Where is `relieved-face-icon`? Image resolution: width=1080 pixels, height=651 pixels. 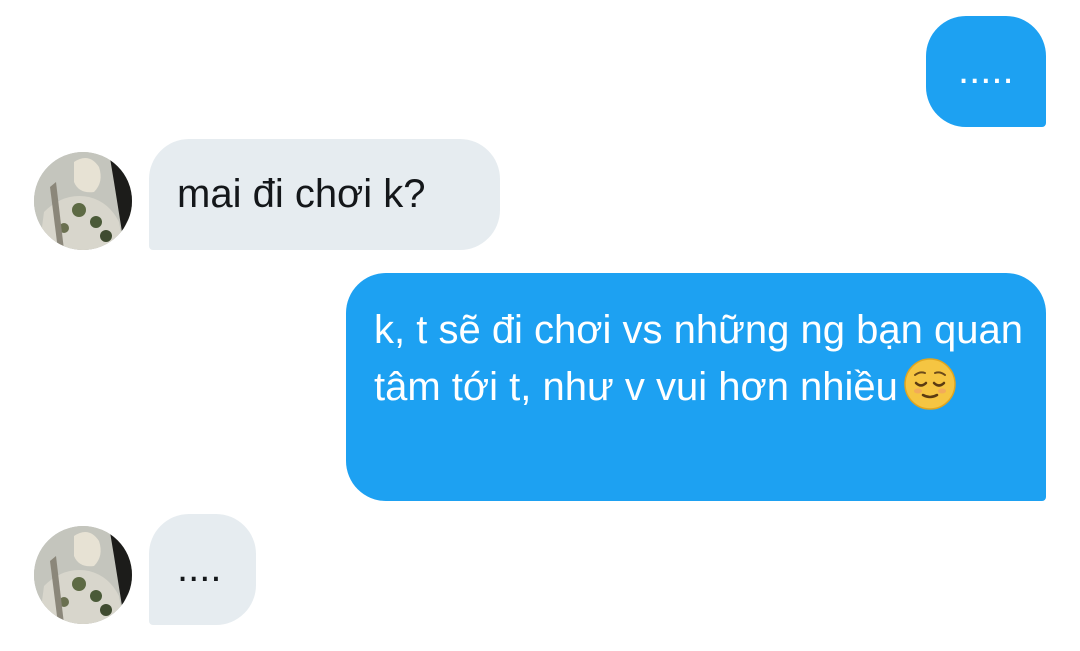 relieved-face-icon is located at coordinates (930, 391).